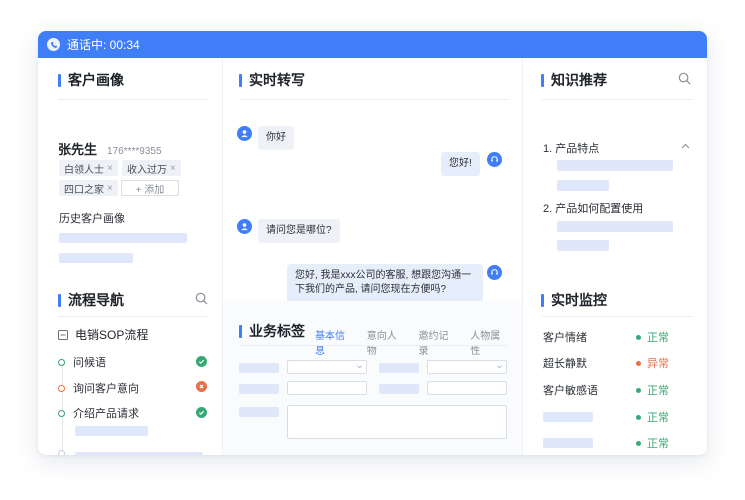  What do you see at coordinates (65, 452) in the screenshot?
I see `flow-step` at bounding box center [65, 452].